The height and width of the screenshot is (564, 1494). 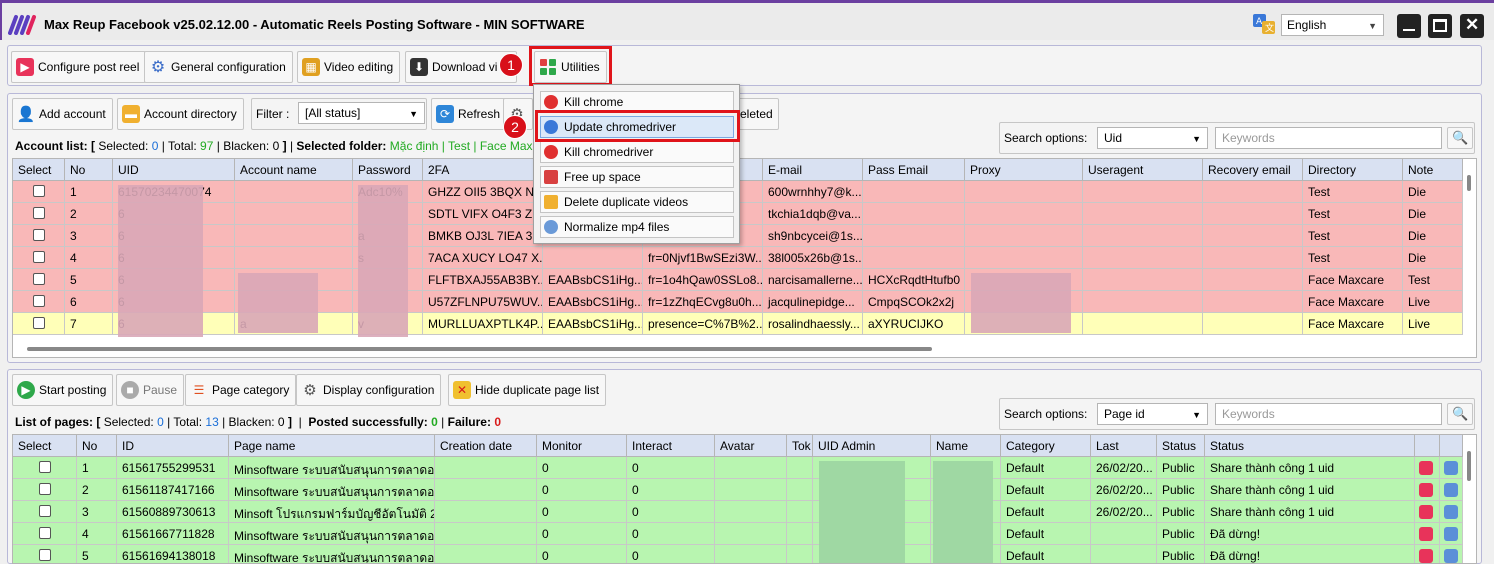 What do you see at coordinates (1328, 138) in the screenshot?
I see `account-search-input: Keywords` at bounding box center [1328, 138].